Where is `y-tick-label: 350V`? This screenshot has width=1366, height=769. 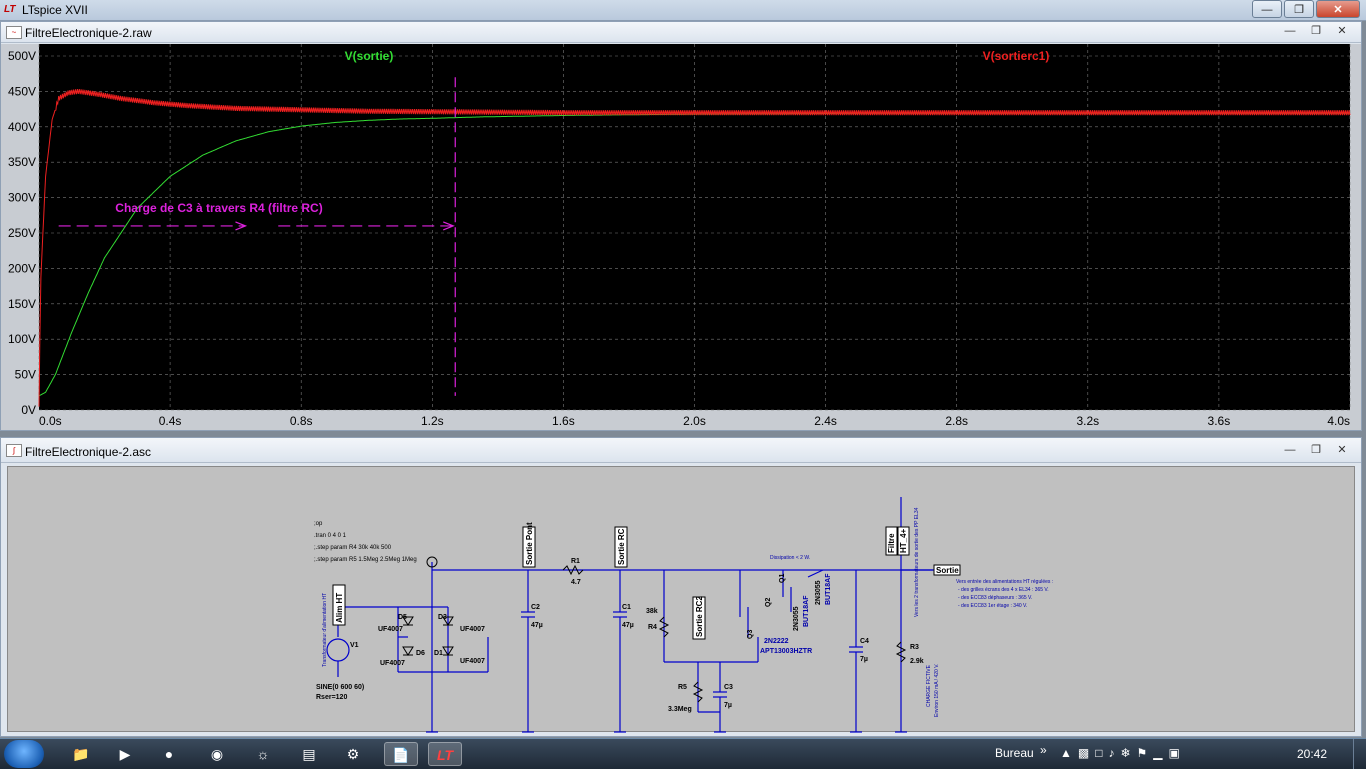 y-tick-label: 350V is located at coordinates (22, 162).